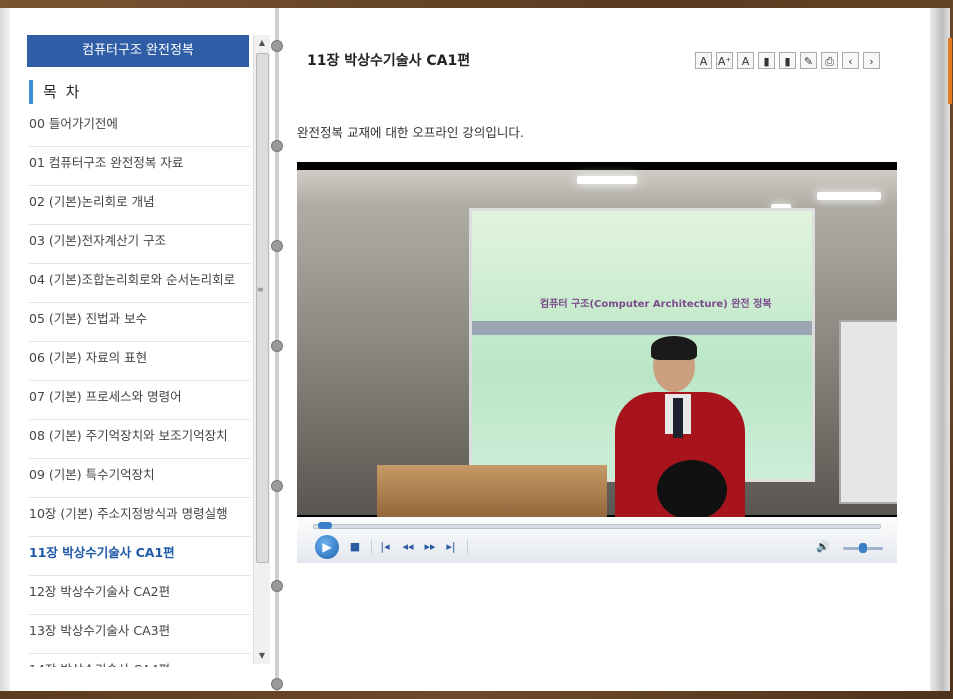  I want to click on scroll-thumb, so click(262, 308).